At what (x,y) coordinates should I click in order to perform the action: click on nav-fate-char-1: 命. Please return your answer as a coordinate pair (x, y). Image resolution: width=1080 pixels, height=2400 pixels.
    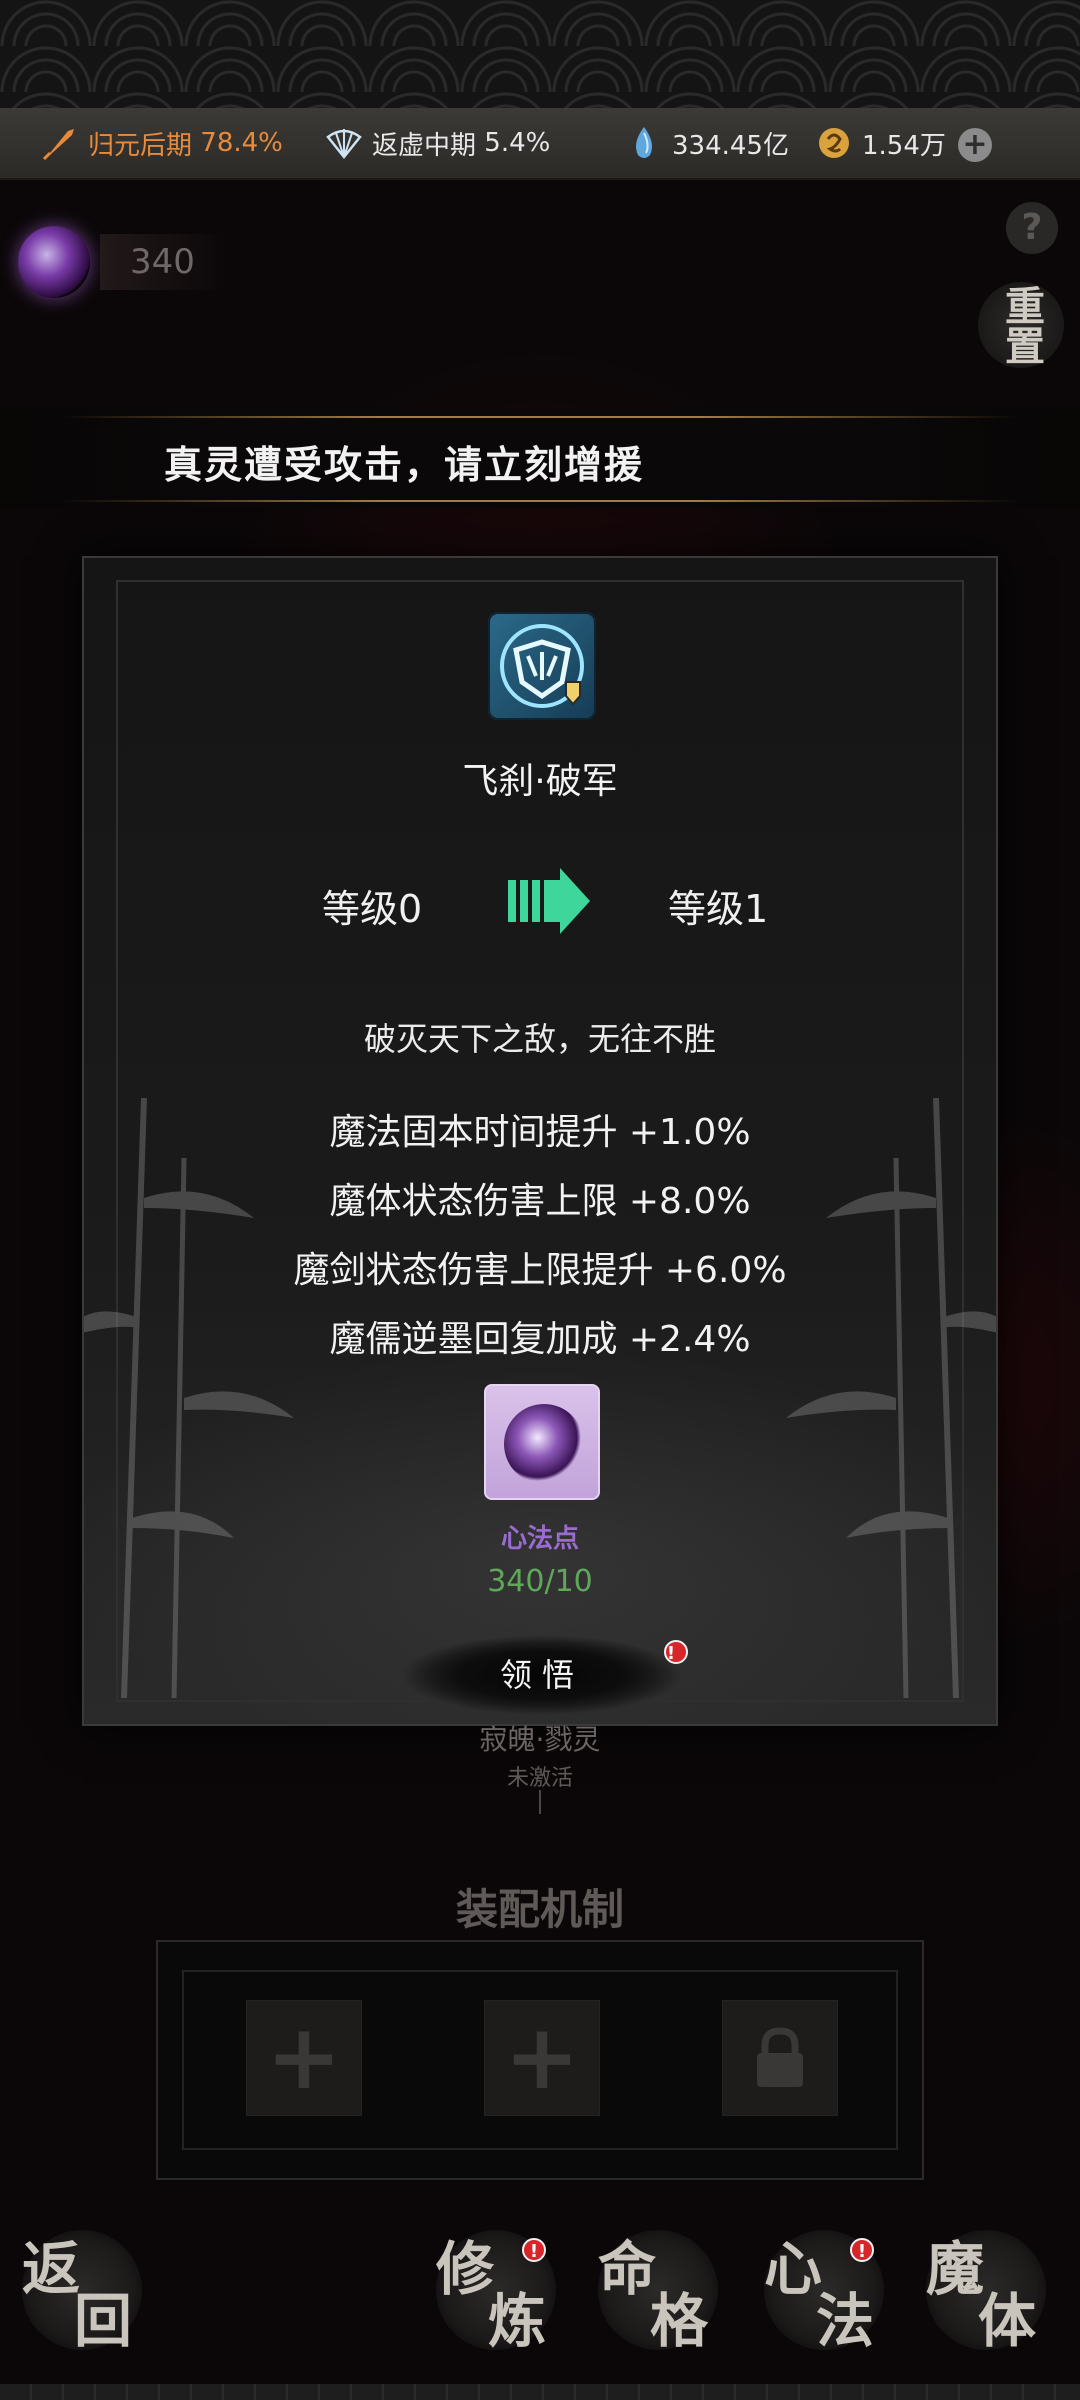
    Looking at the image, I should click on (627, 2269).